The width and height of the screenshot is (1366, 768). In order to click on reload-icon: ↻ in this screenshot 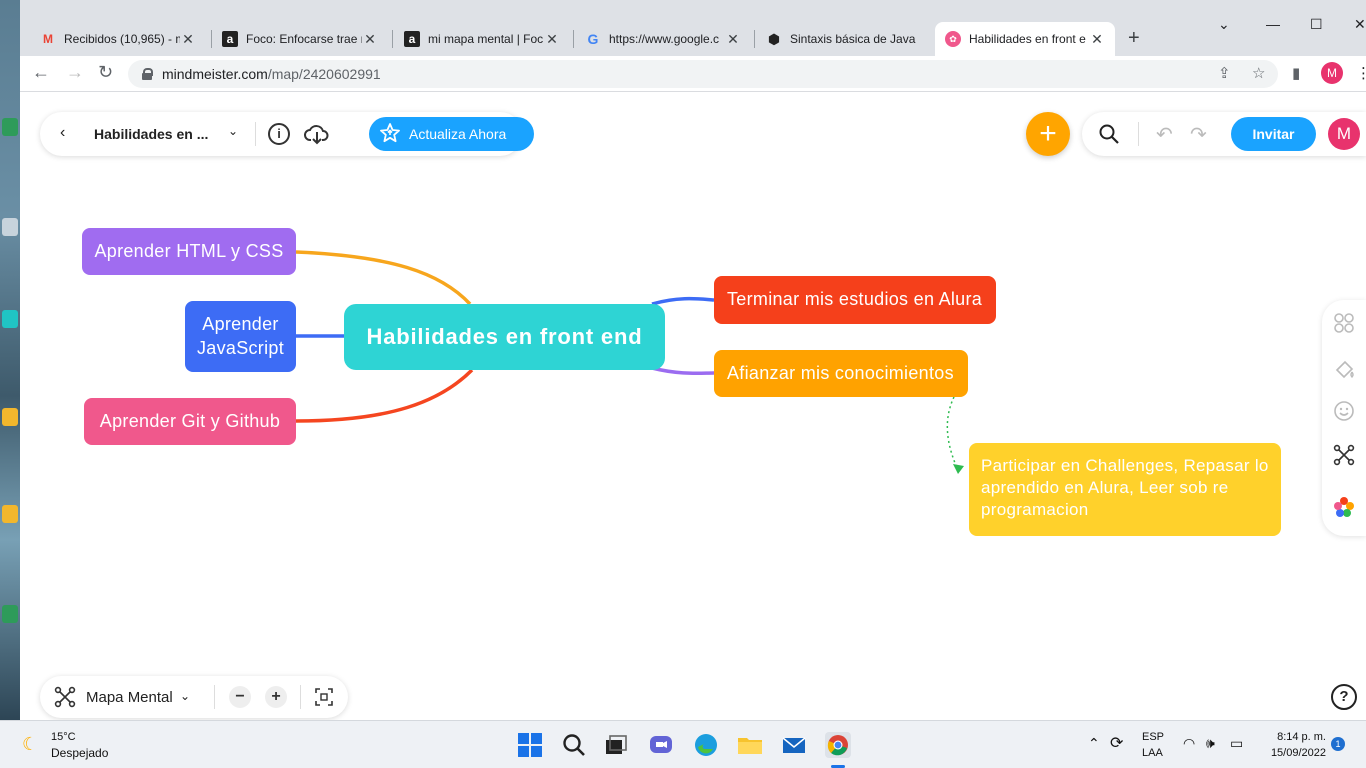, I will do `click(105, 72)`.